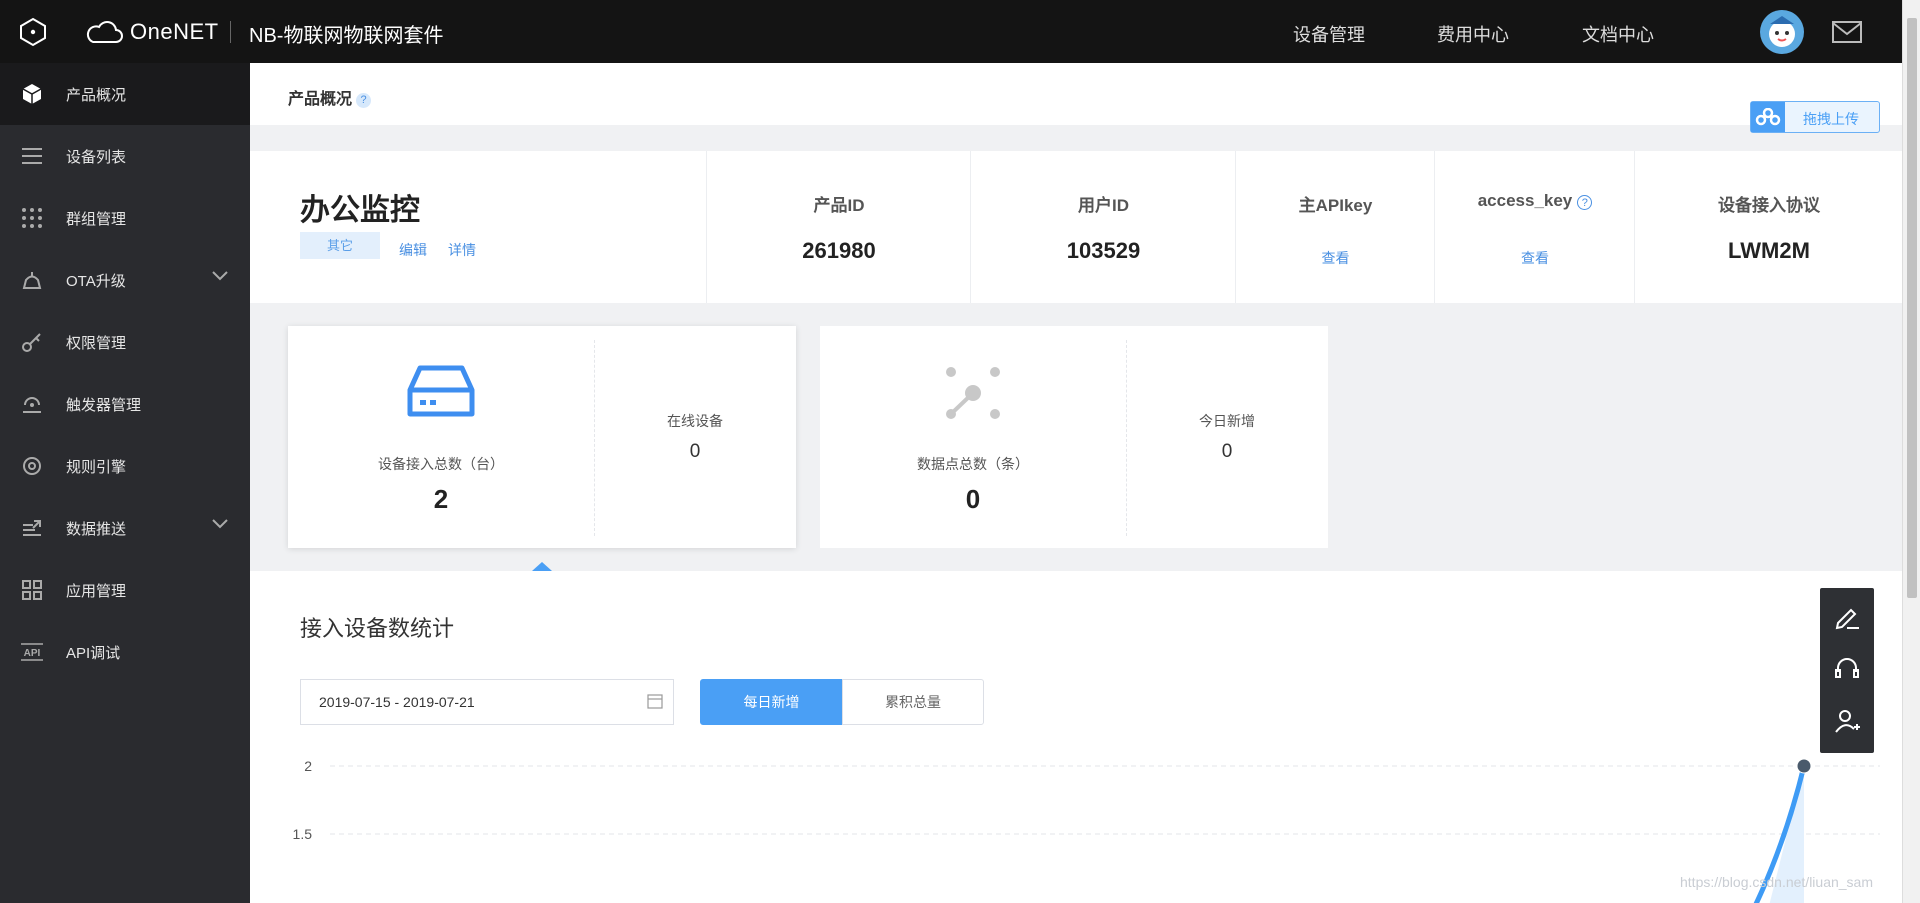 The height and width of the screenshot is (903, 1920). Describe the element at coordinates (96, 343) in the screenshot. I see `sidebar-item-label: 权限管理` at that location.